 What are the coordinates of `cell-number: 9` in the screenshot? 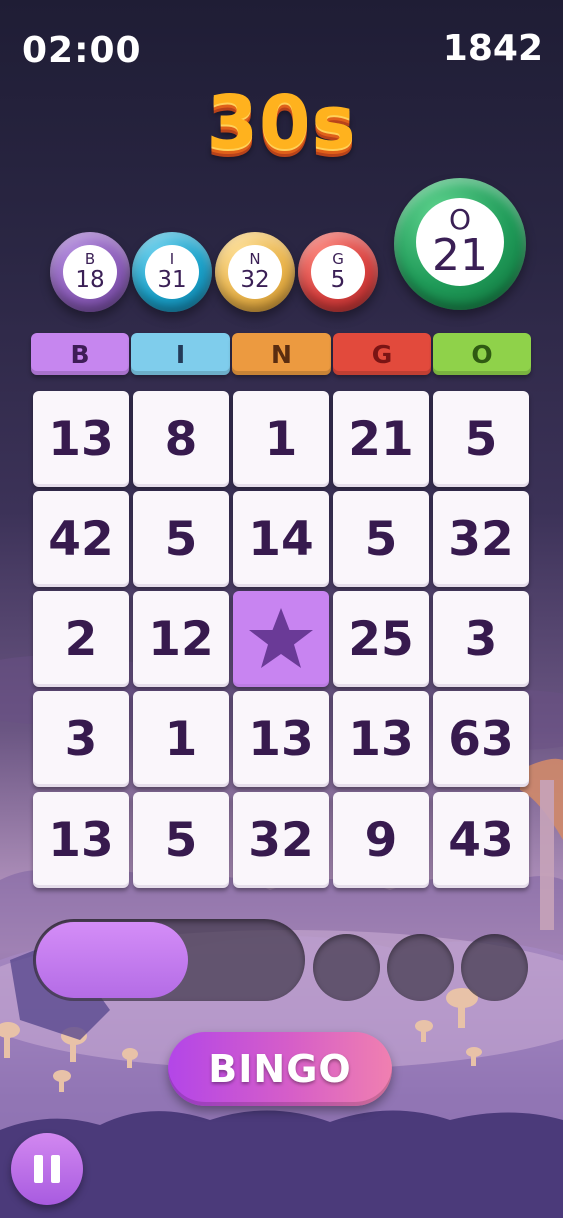 It's located at (381, 840).